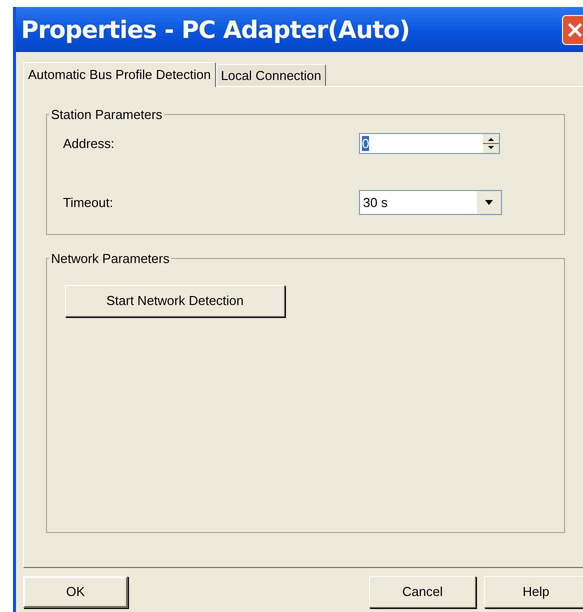 The height and width of the screenshot is (612, 583). What do you see at coordinates (430, 202) in the screenshot?
I see `timeout-dropdown: 30 s` at bounding box center [430, 202].